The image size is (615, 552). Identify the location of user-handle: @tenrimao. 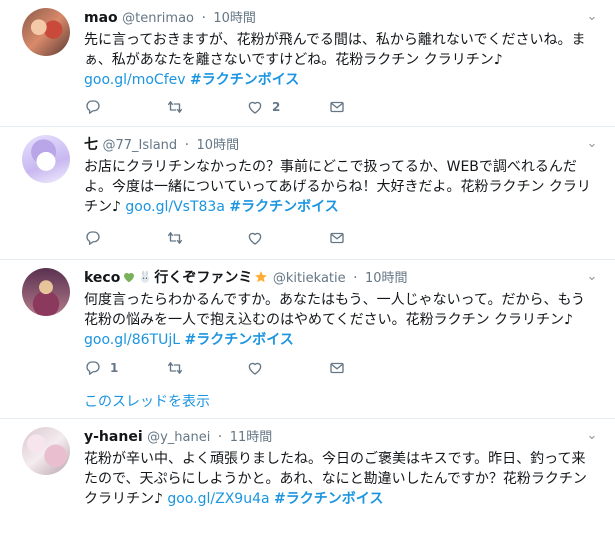
(158, 18).